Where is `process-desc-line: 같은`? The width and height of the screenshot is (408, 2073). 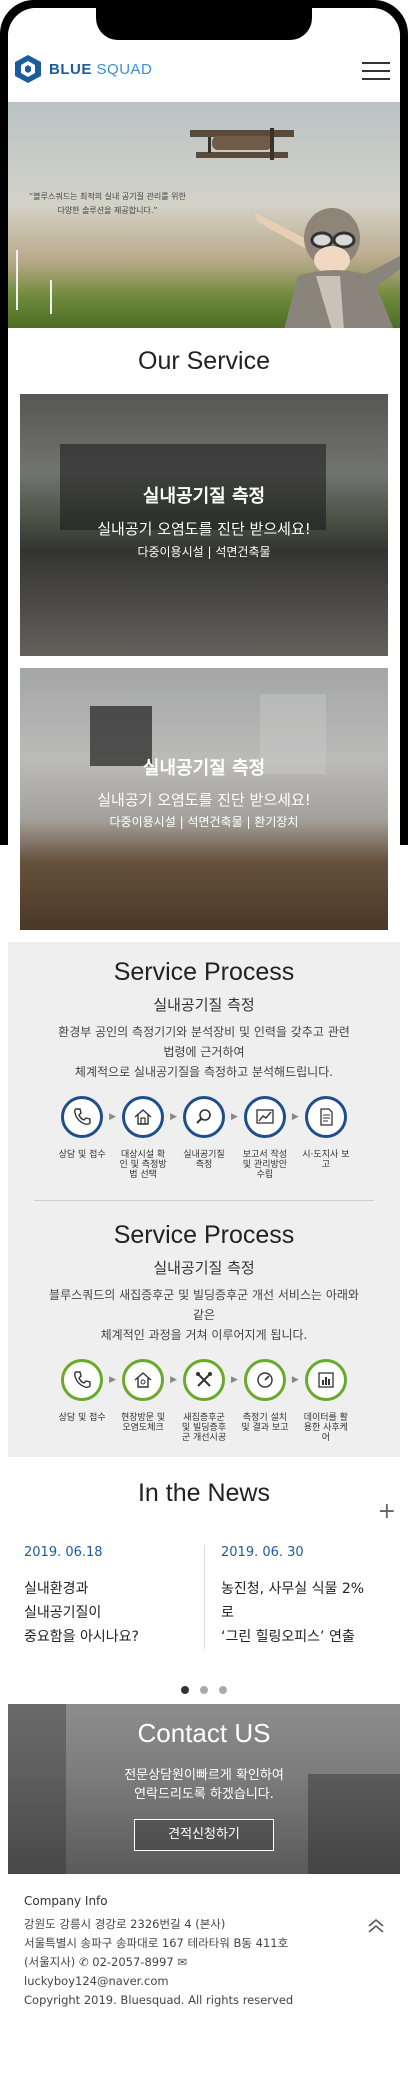
process-desc-line: 같은 is located at coordinates (204, 1315).